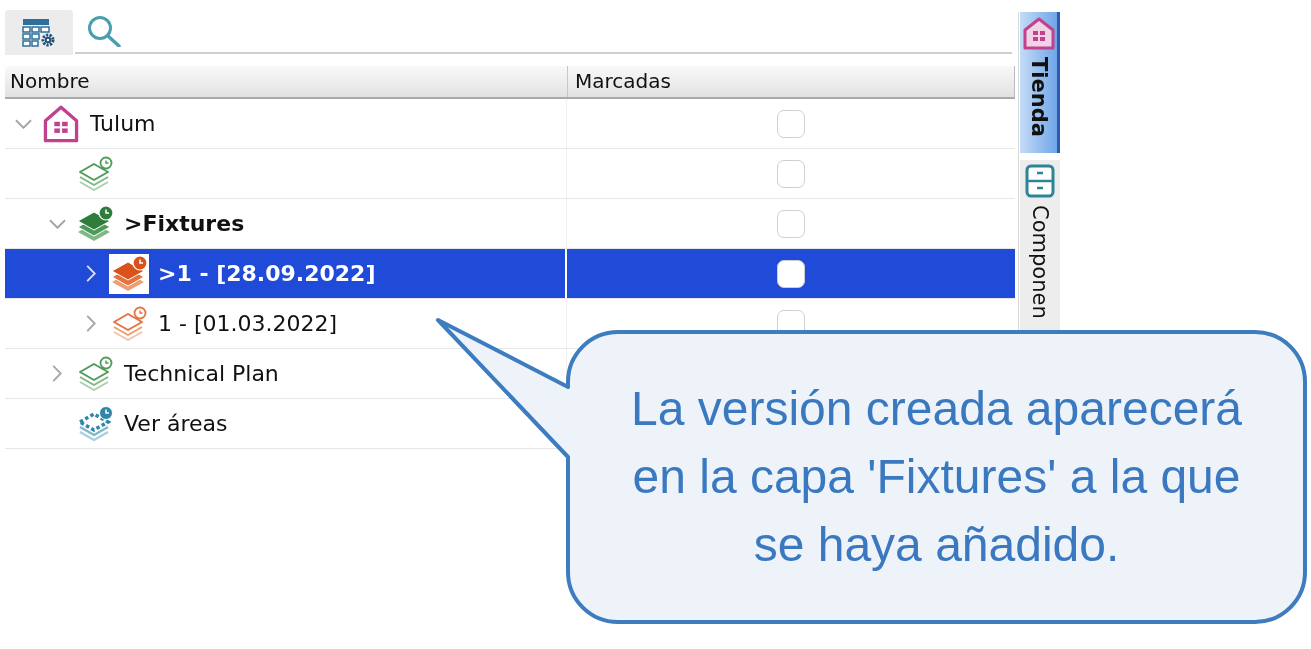 This screenshot has height=649, width=1311. What do you see at coordinates (248, 323) in the screenshot?
I see `row-label: 1 - [01.03.2022]` at bounding box center [248, 323].